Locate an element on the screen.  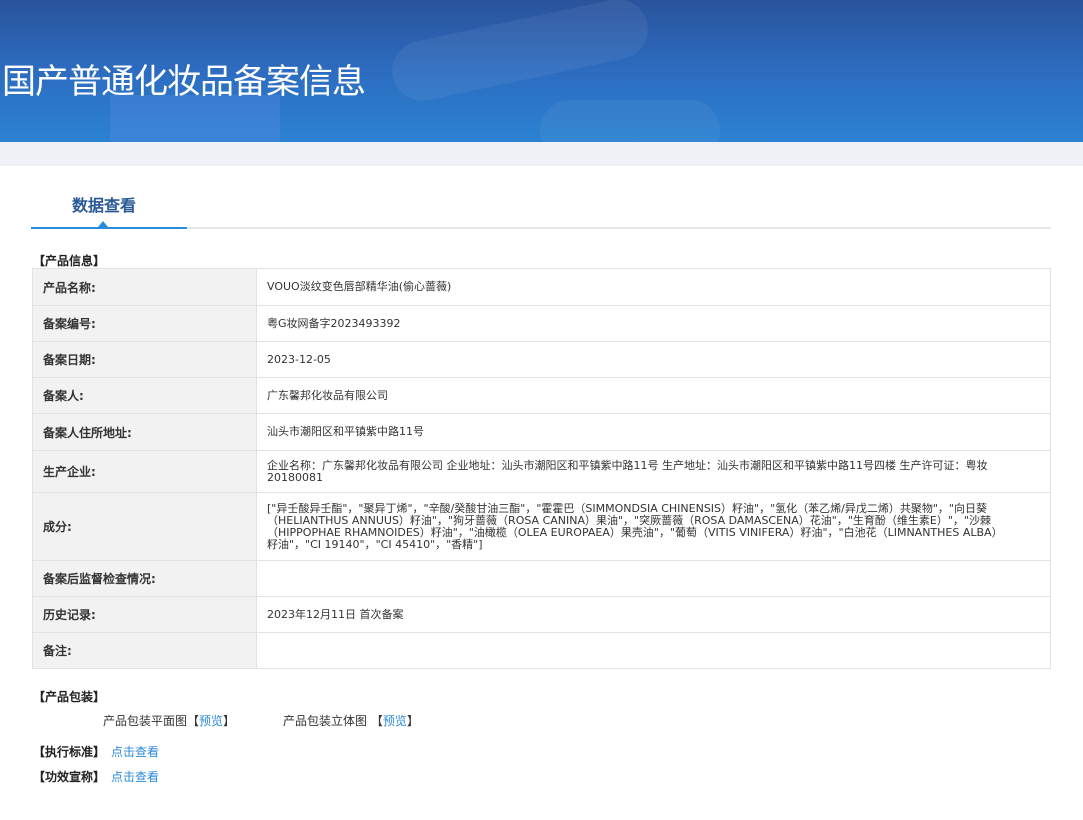
tab-pointer-icon is located at coordinates (103, 224).